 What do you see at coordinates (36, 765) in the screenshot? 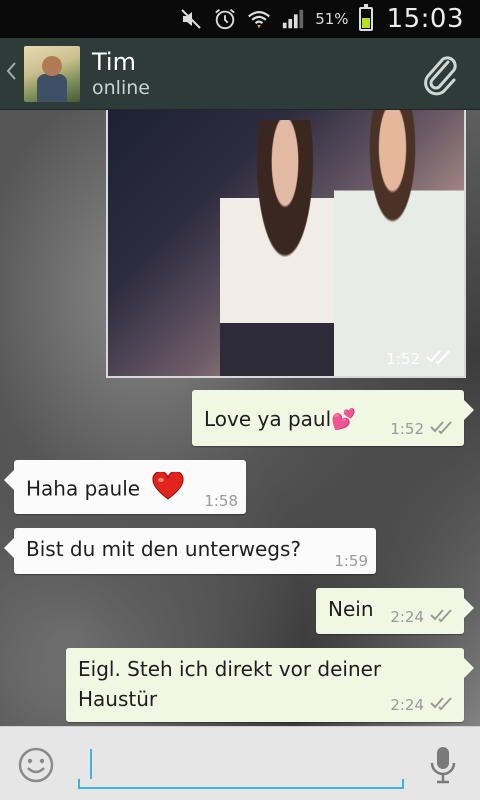
I see `smiley-icon` at bounding box center [36, 765].